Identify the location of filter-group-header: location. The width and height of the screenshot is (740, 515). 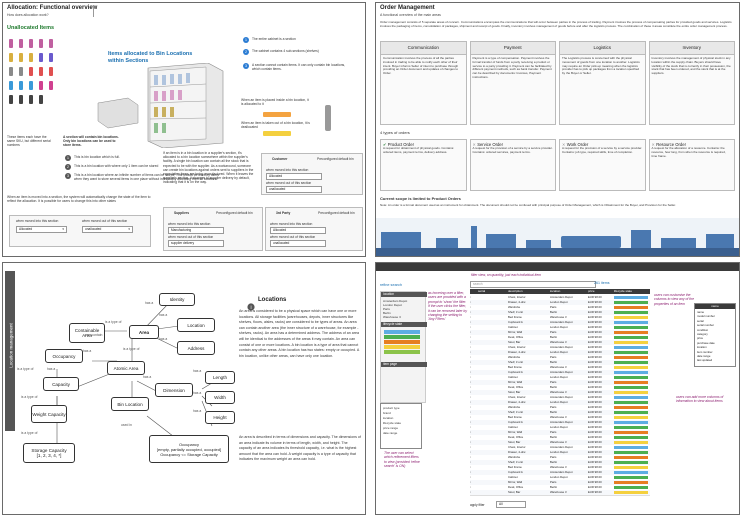
(404, 294).